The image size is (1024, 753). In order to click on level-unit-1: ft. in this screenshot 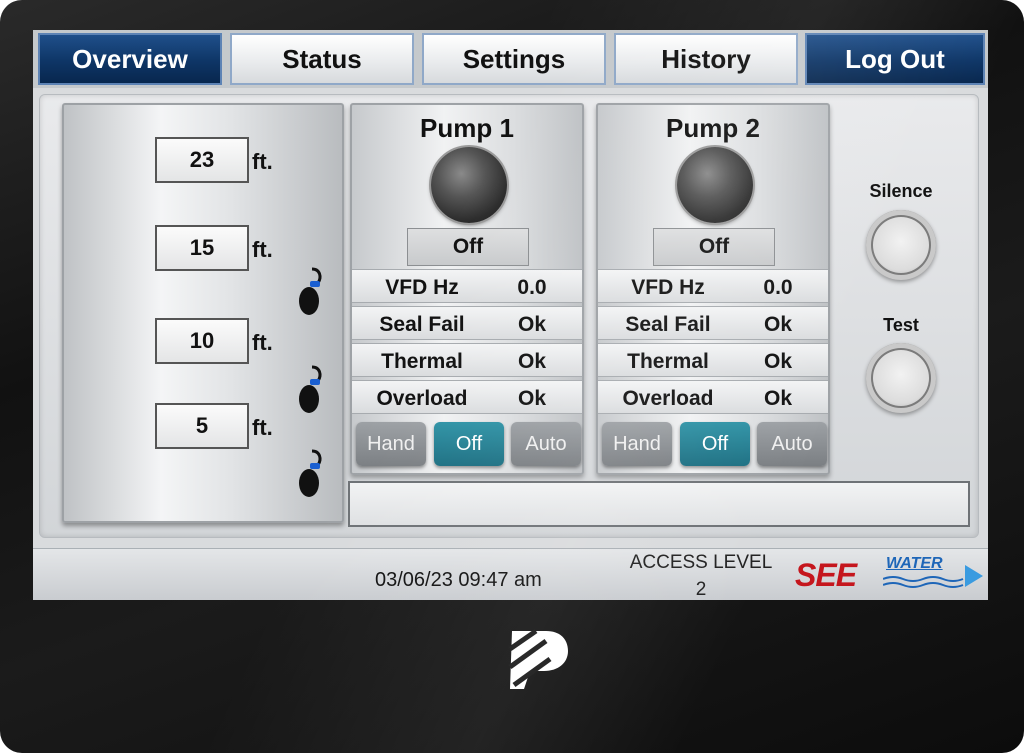, I will do `click(262, 161)`.